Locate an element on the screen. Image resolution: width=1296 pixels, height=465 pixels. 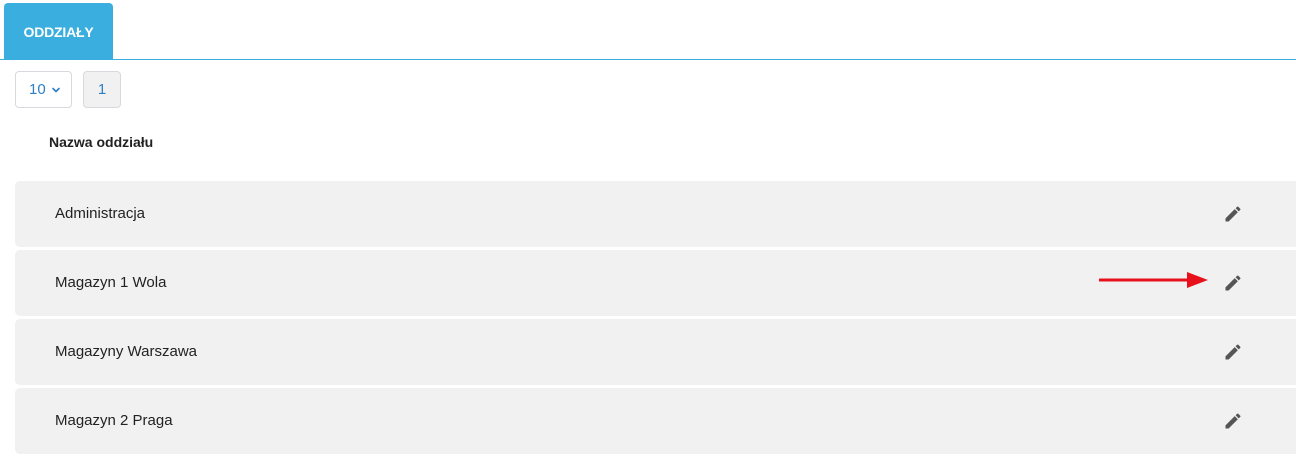
red-arrow-right-icon is located at coordinates (1153, 280).